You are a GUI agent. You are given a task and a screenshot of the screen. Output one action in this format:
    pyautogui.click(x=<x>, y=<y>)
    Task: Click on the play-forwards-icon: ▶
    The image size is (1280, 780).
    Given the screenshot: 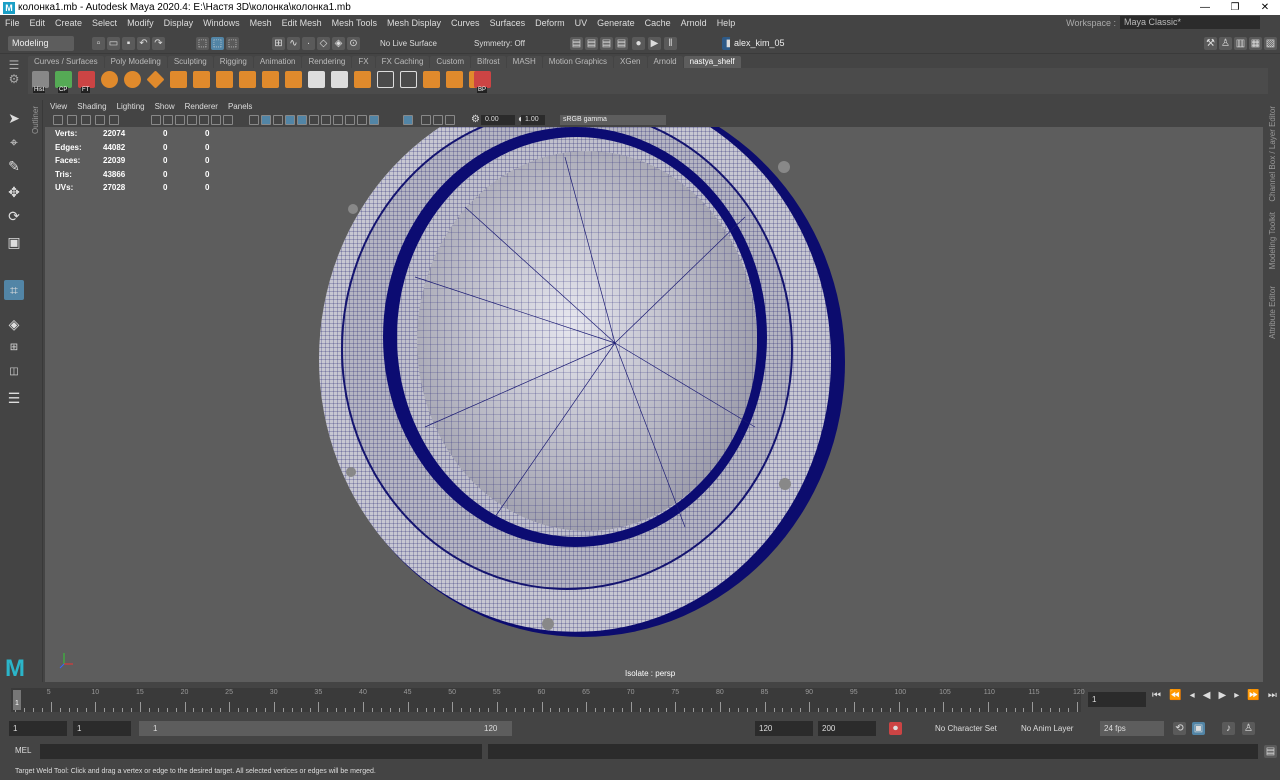 What is the action you would take?
    pyautogui.click(x=1223, y=698)
    